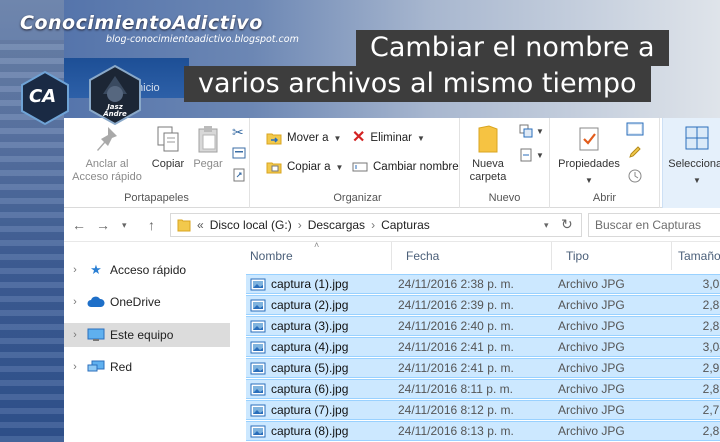 Image resolution: width=720 pixels, height=442 pixels. I want to click on select-button: Seleccionar ▼, so click(693, 155).